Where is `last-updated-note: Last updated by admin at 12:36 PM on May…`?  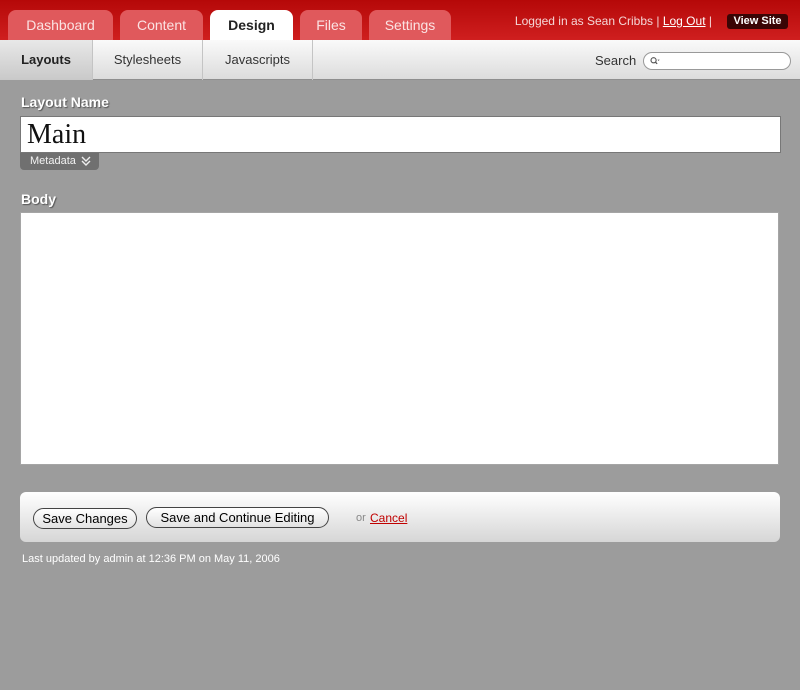
last-updated-note: Last updated by admin at 12:36 PM on May… is located at coordinates (151, 559).